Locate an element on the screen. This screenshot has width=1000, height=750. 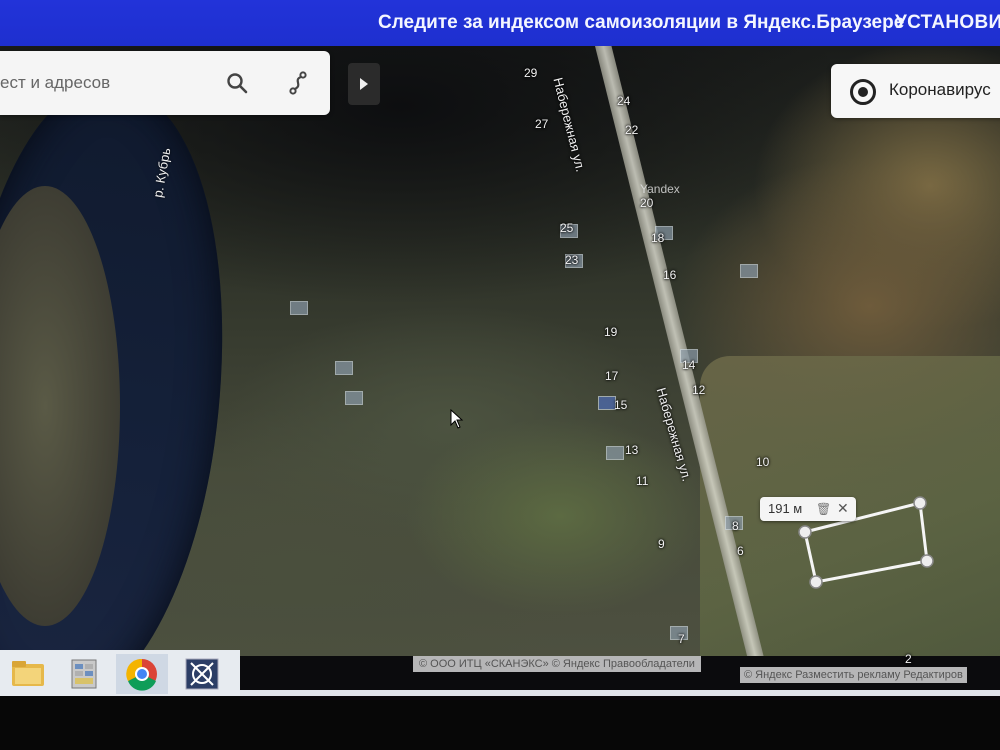
taskbar-app is located at coordinates (202, 674).